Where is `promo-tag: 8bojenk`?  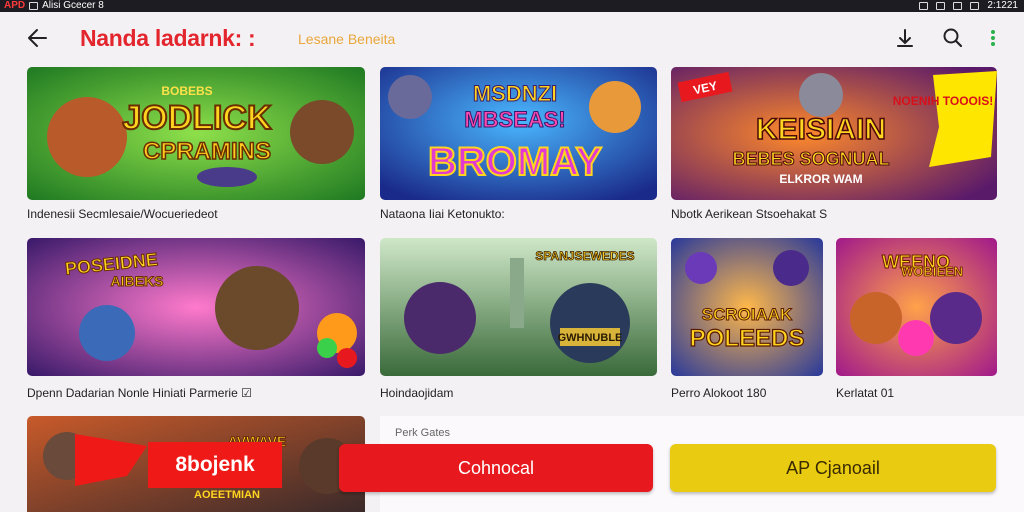 promo-tag: 8bojenk is located at coordinates (215, 465).